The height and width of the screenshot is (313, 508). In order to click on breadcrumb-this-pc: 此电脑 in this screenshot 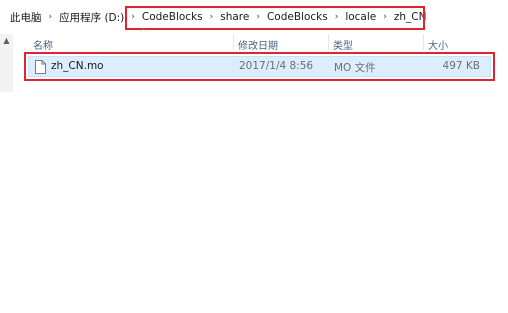, I will do `click(26, 17)`.